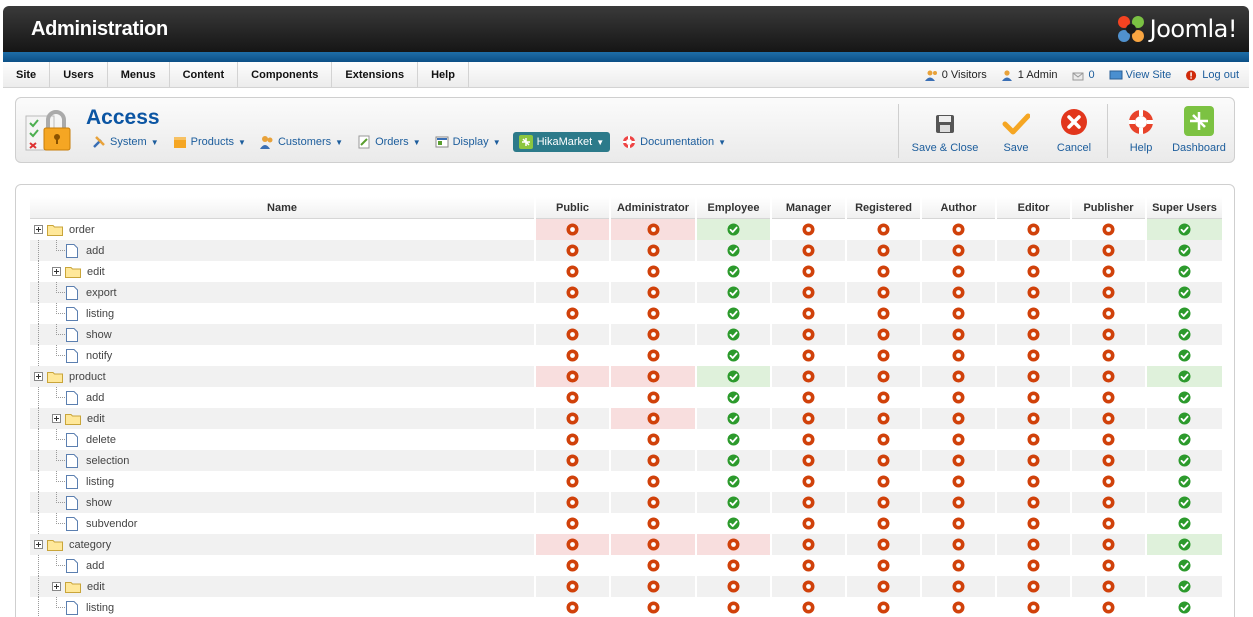  Describe the element at coordinates (101, 440) in the screenshot. I see `row-label: delete` at that location.